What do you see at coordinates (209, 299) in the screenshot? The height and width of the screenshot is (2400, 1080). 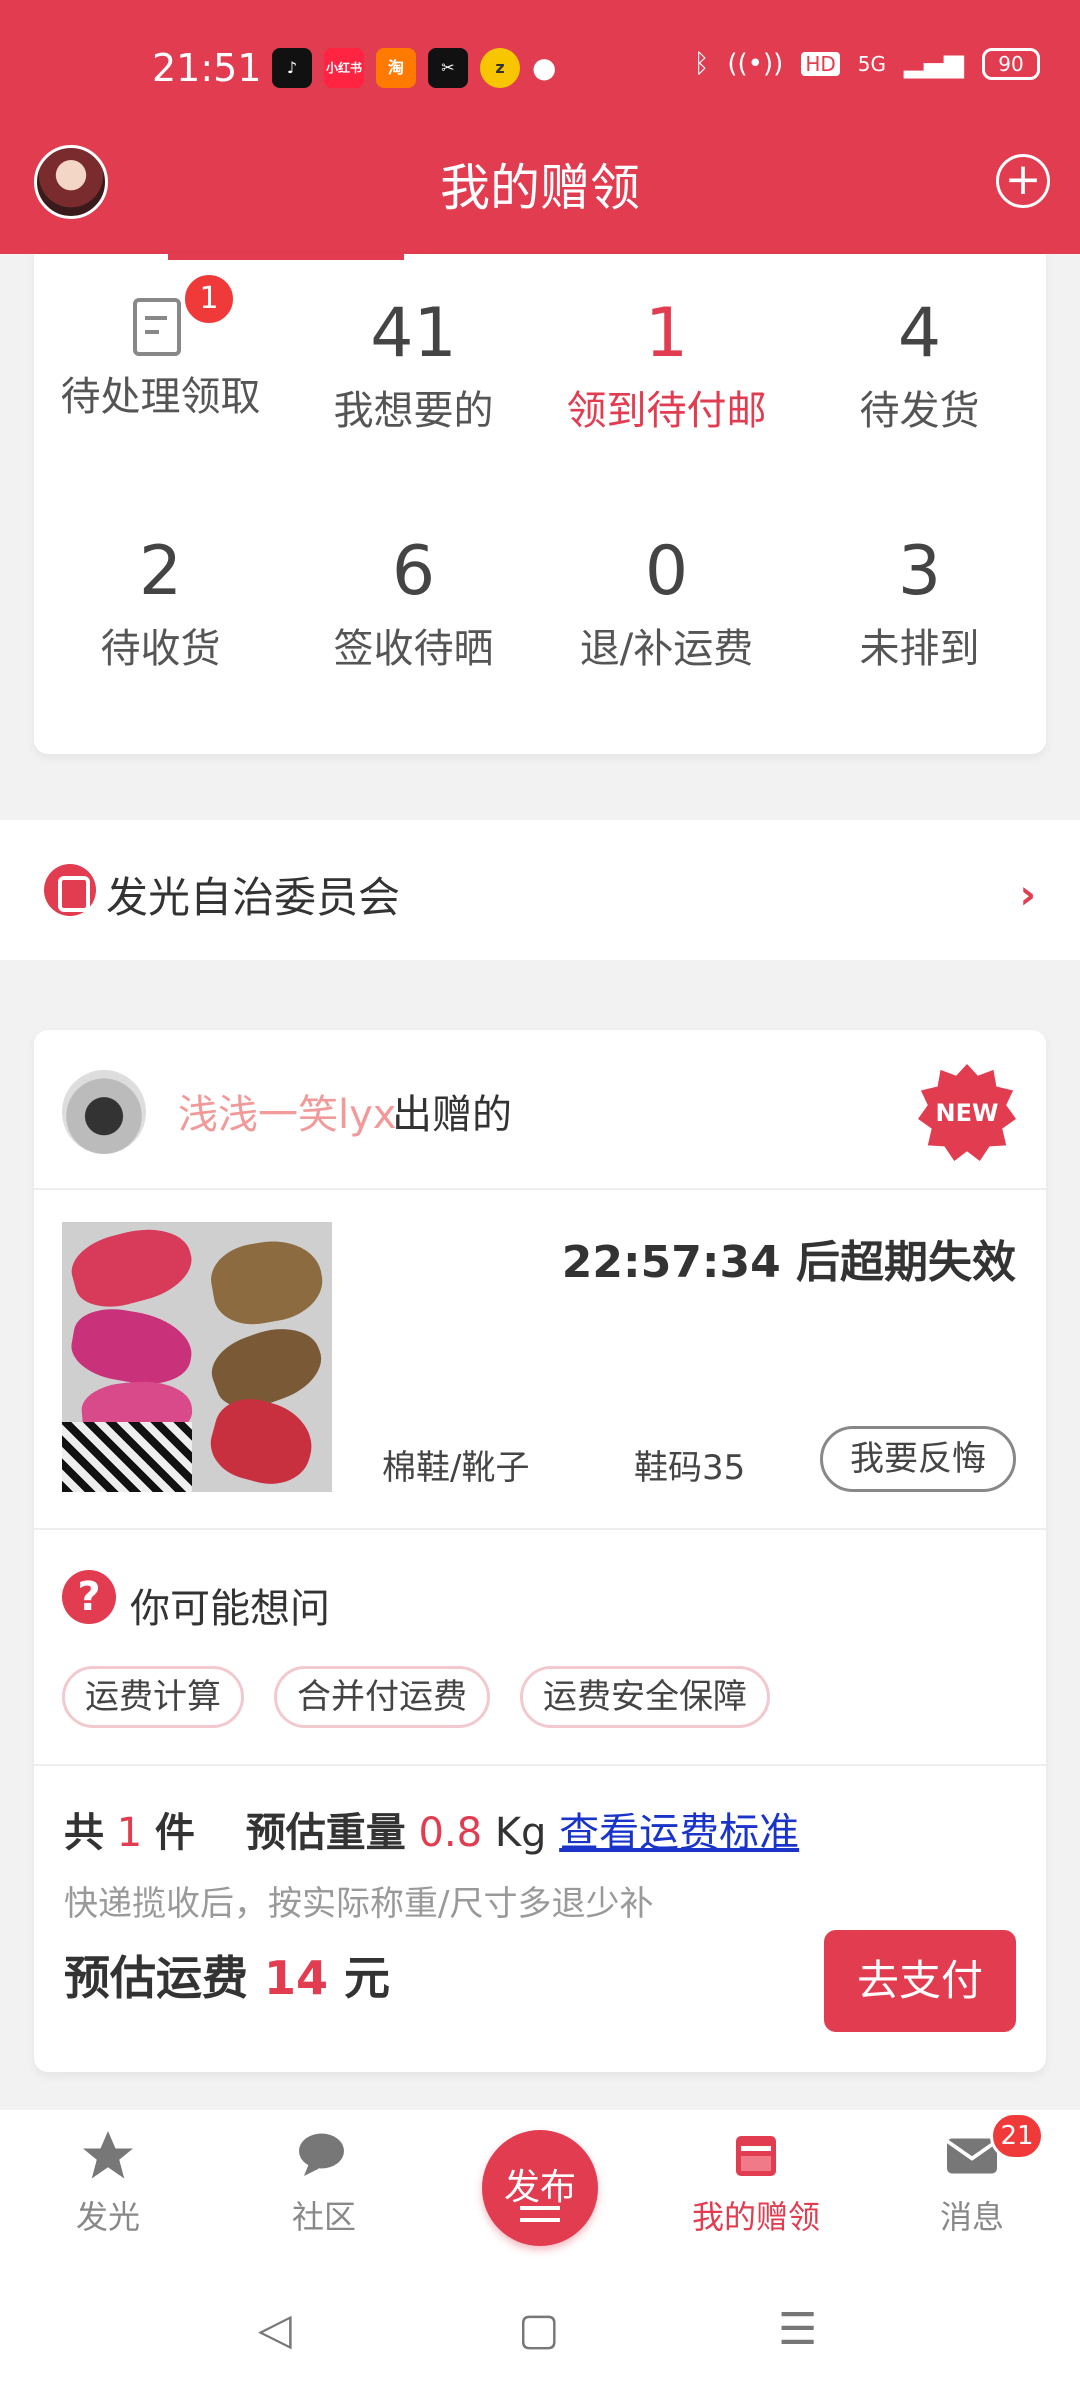 I see `pending-count-badge: 1` at bounding box center [209, 299].